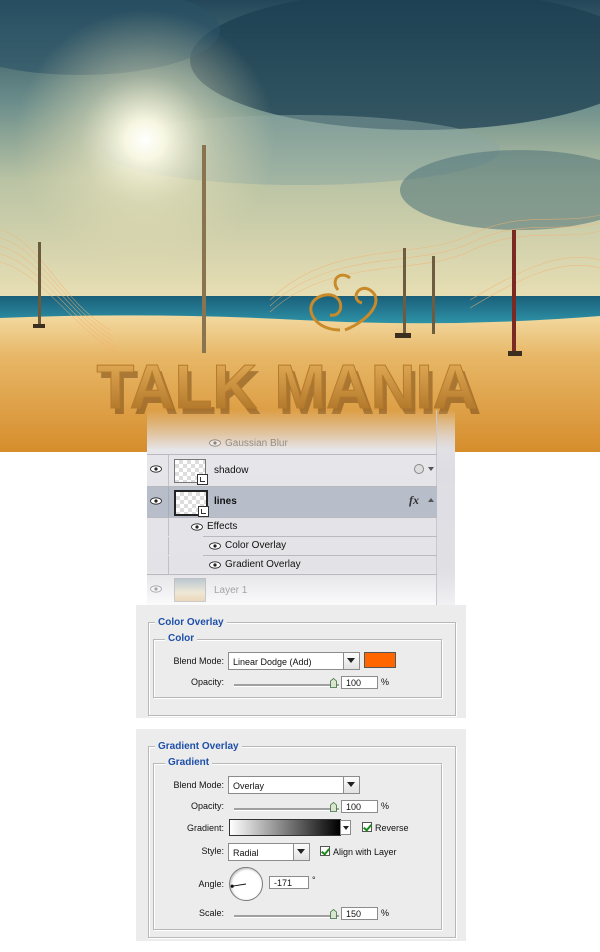  Describe the element at coordinates (272, 662) in the screenshot. I see `blend-mode-value: Linear Dodge (Add)` at that location.